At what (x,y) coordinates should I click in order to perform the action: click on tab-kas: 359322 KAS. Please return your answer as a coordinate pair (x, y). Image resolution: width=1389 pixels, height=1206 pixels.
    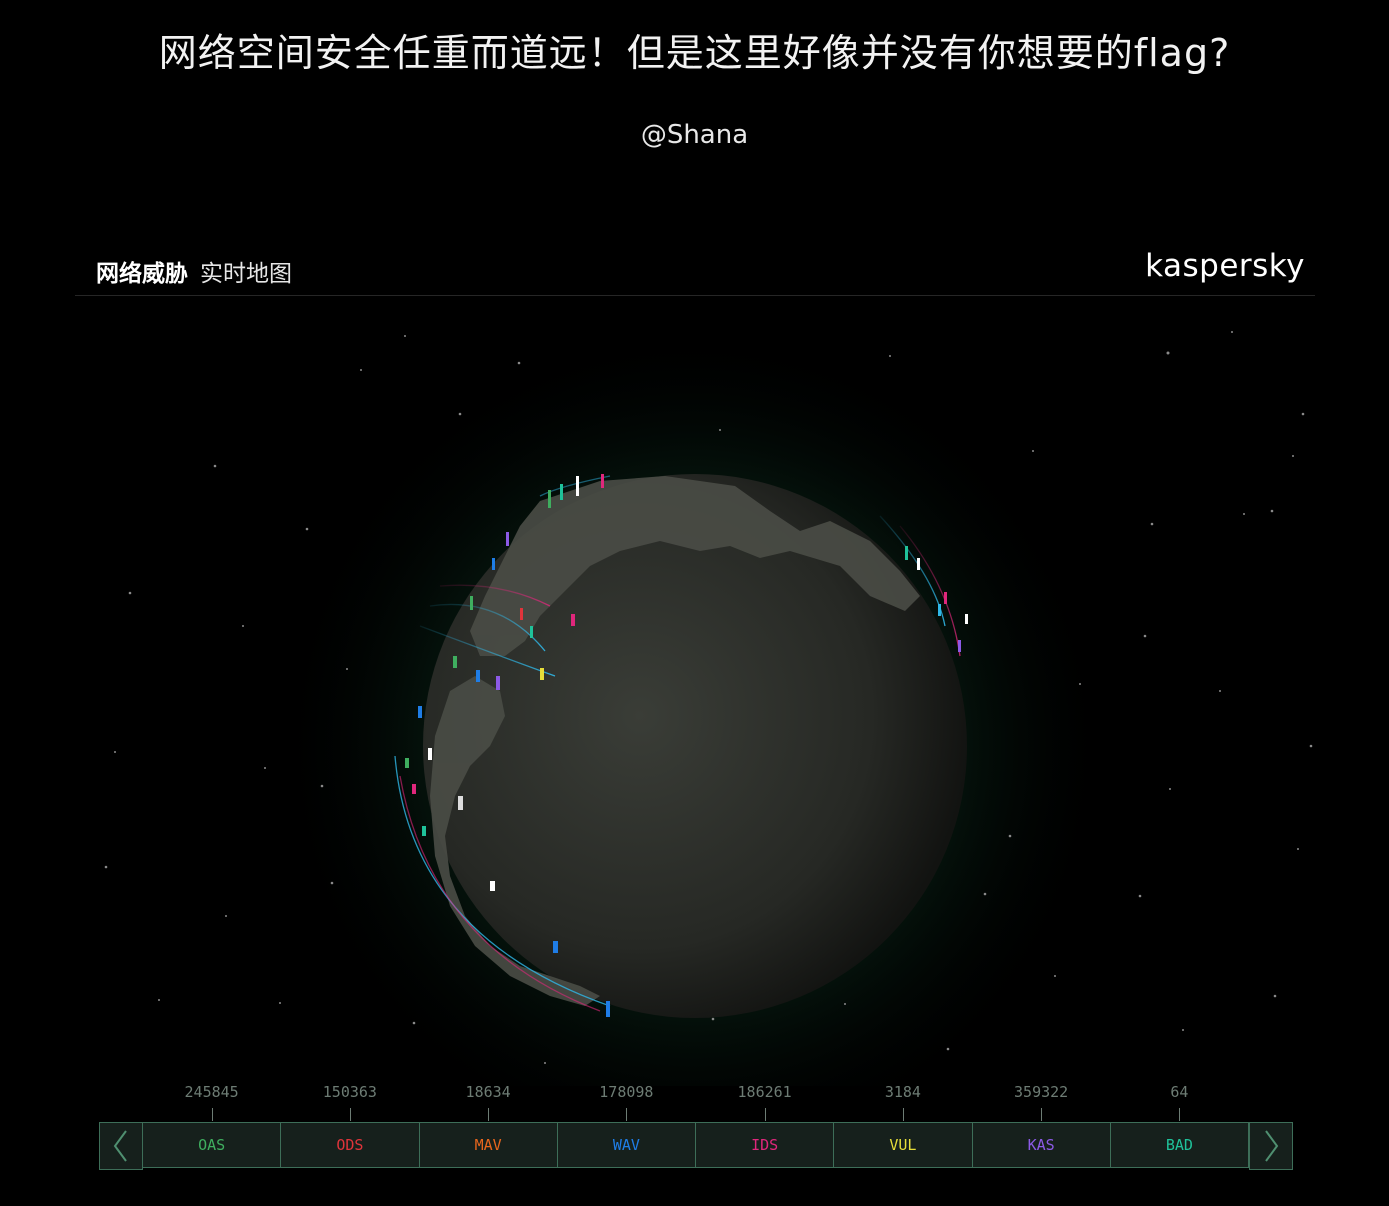
    Looking at the image, I should click on (1041, 1125).